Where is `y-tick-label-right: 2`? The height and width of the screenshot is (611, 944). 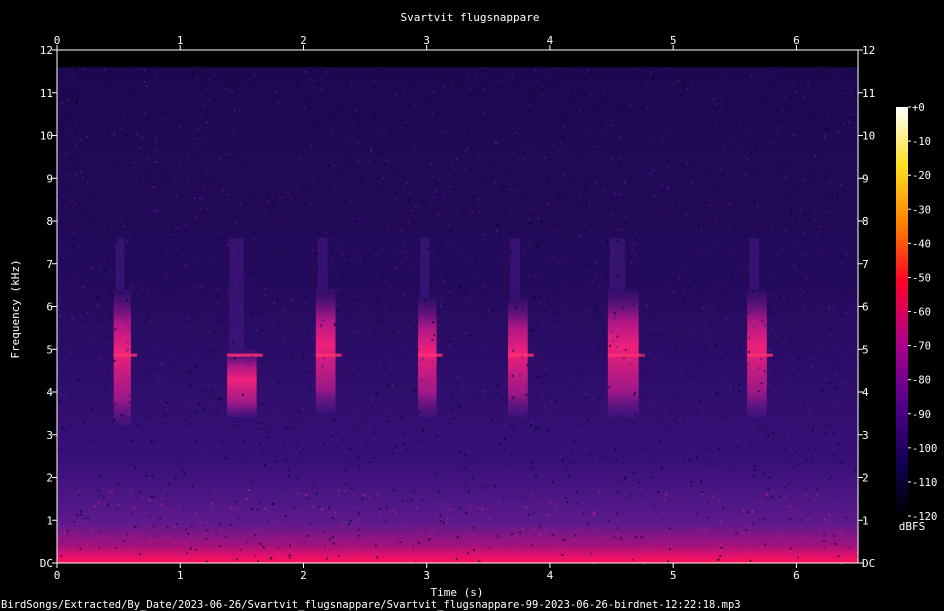 y-tick-label-right: 2 is located at coordinates (865, 478).